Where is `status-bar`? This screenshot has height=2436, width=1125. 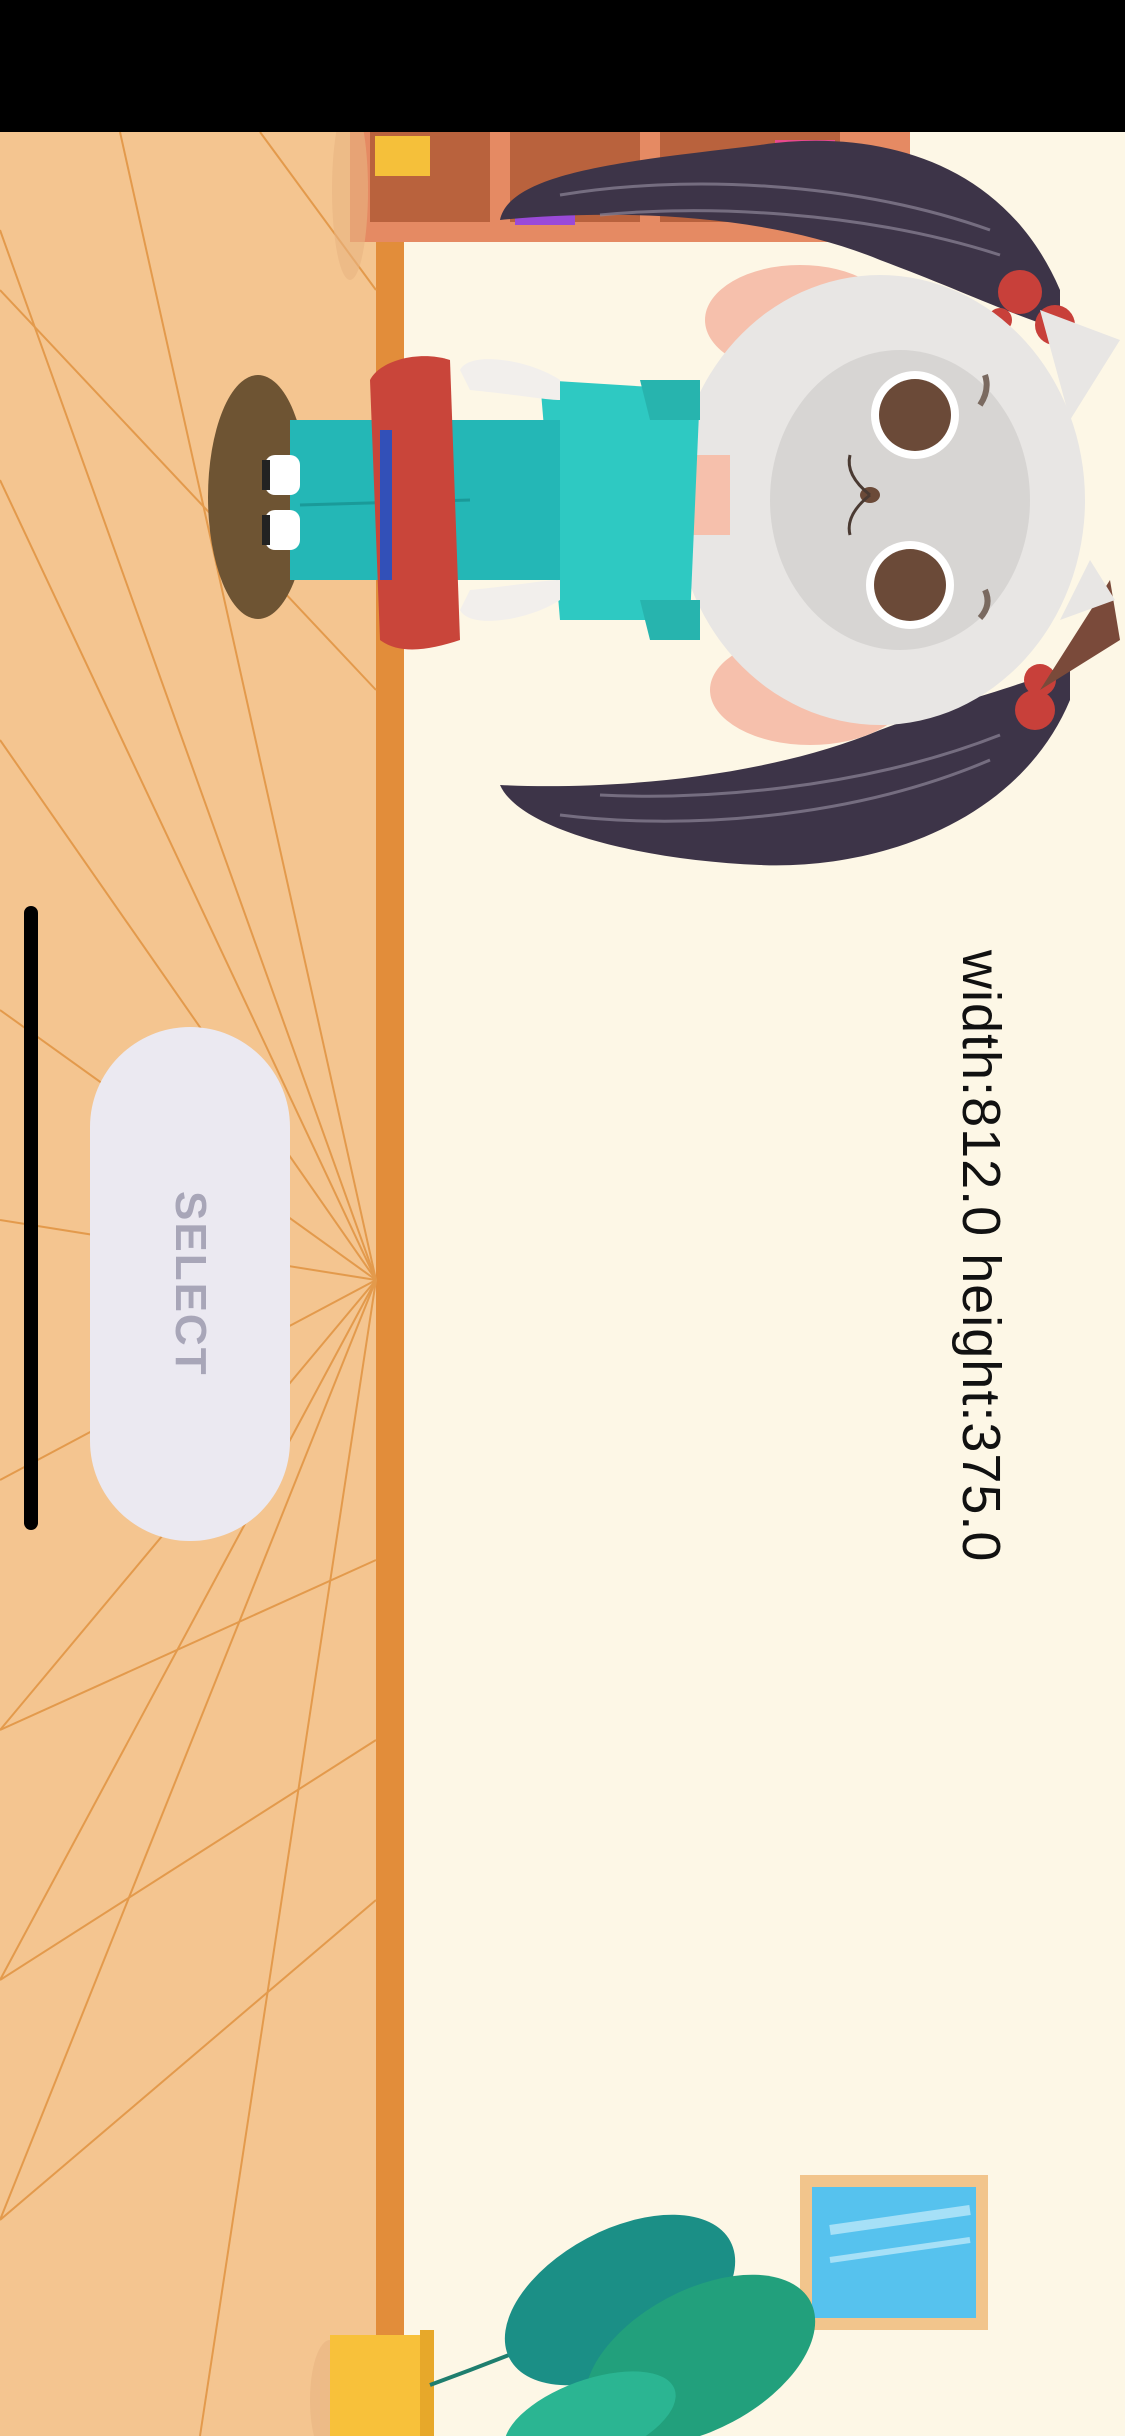 status-bar is located at coordinates (562, 66).